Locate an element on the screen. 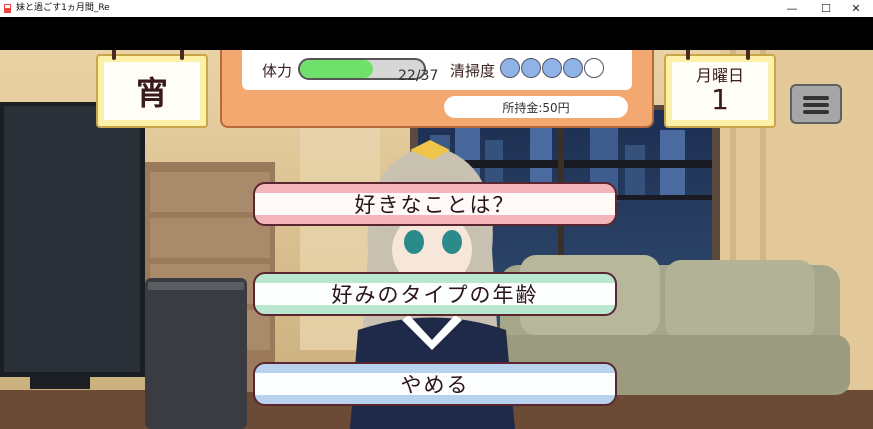 This screenshot has width=873, height=429. choice-button-quit: やめる is located at coordinates (435, 384).